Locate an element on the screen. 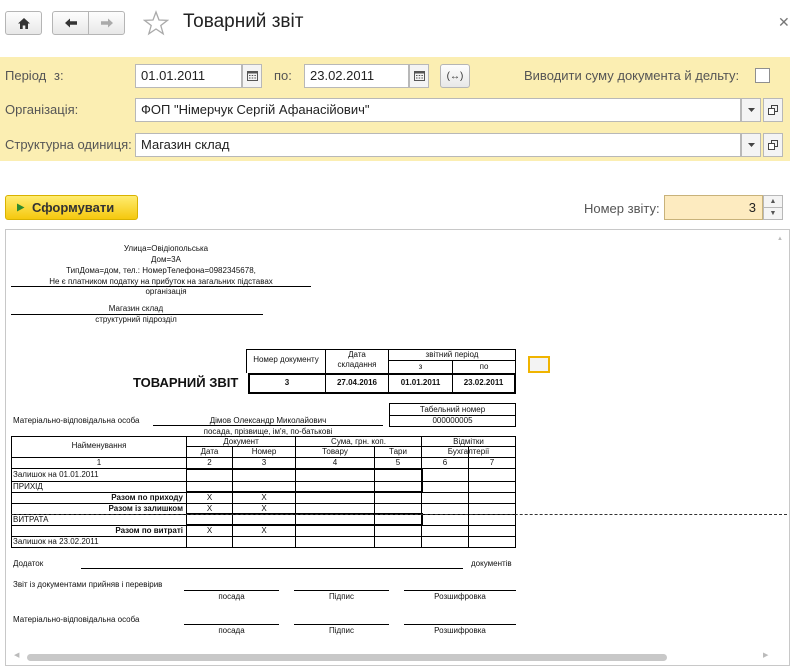 The height and width of the screenshot is (671, 798). period-from-value: 01.01.2011 is located at coordinates (420, 382).